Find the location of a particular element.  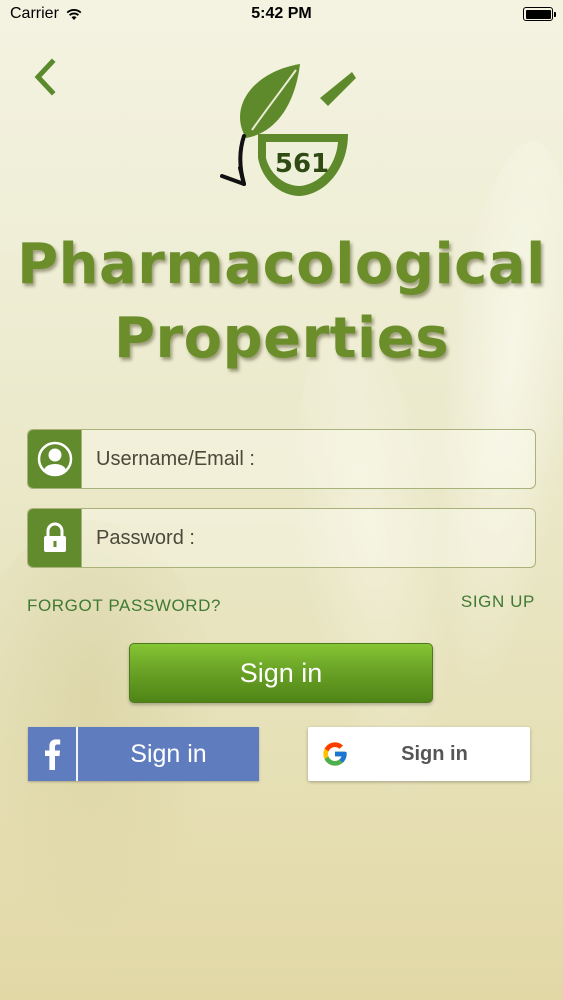

google-sign-in-label: Sign in is located at coordinates (434, 753).